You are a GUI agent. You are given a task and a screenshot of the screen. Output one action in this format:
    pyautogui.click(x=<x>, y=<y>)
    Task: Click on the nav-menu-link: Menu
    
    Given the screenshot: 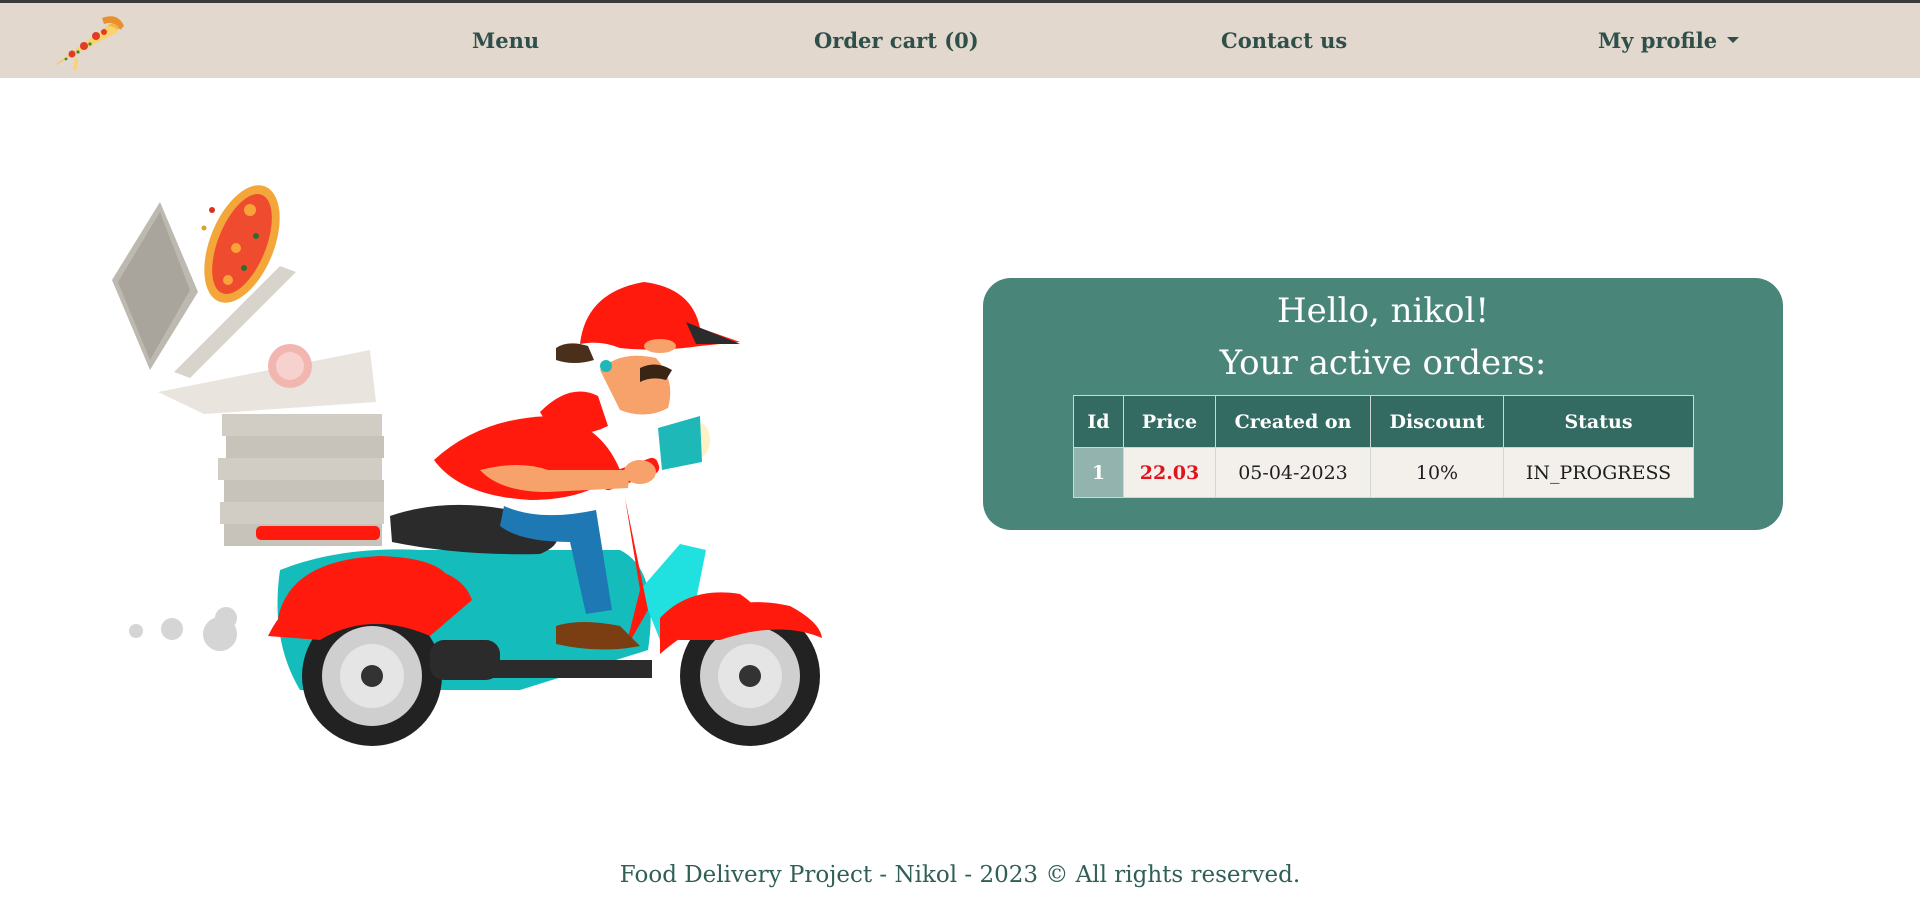 What is the action you would take?
    pyautogui.click(x=505, y=40)
    